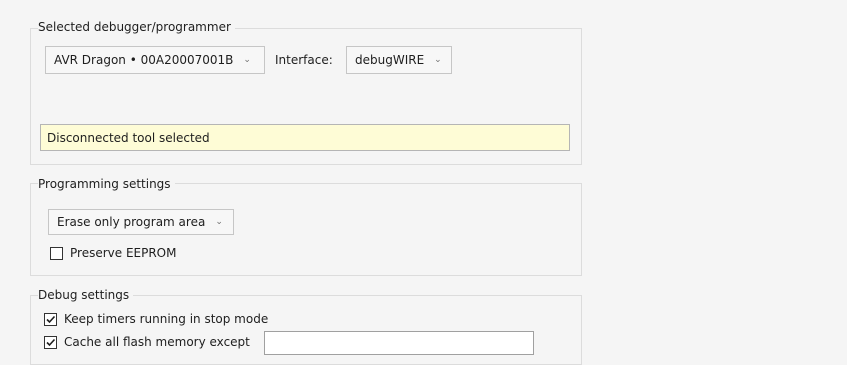  What do you see at coordinates (86, 295) in the screenshot?
I see `debug-group-title: Debug settings` at bounding box center [86, 295].